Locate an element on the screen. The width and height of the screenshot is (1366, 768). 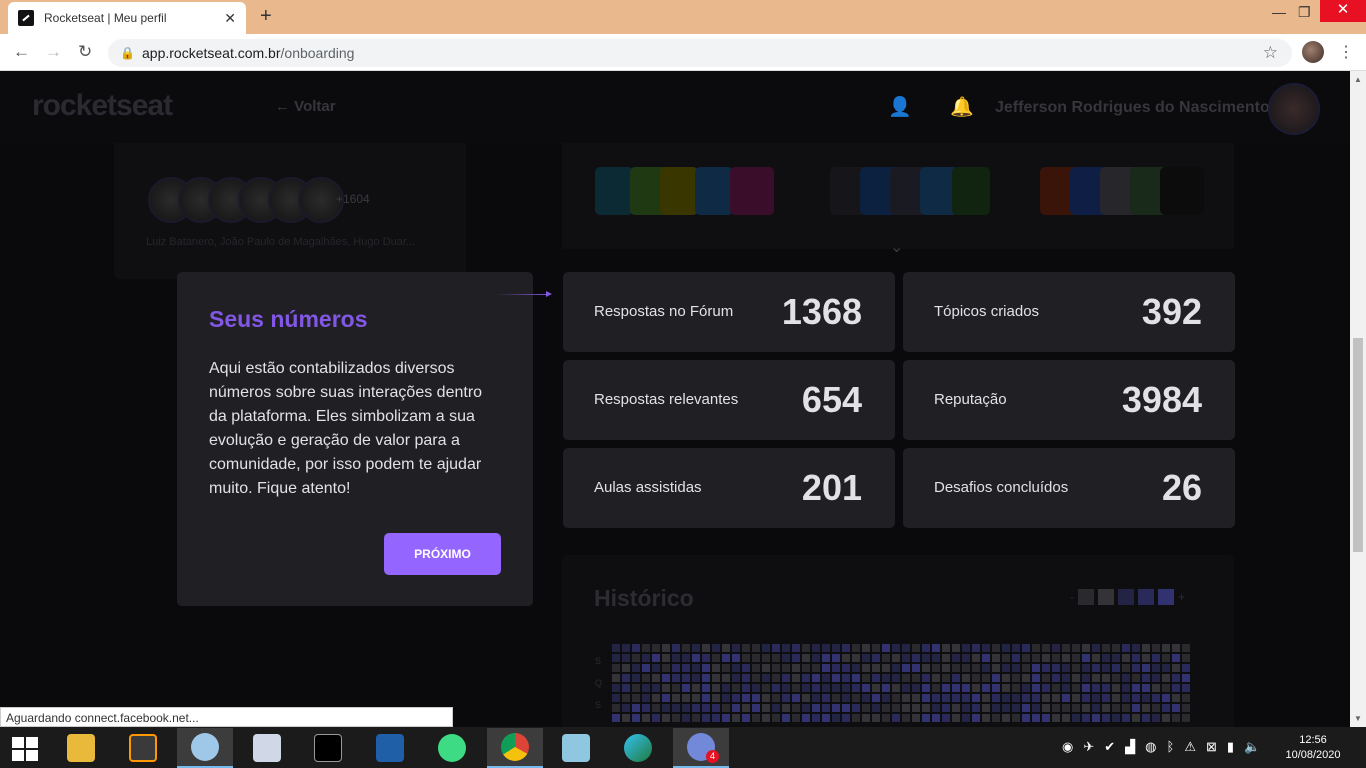
reload-icon: ↻ is located at coordinates (85, 52).